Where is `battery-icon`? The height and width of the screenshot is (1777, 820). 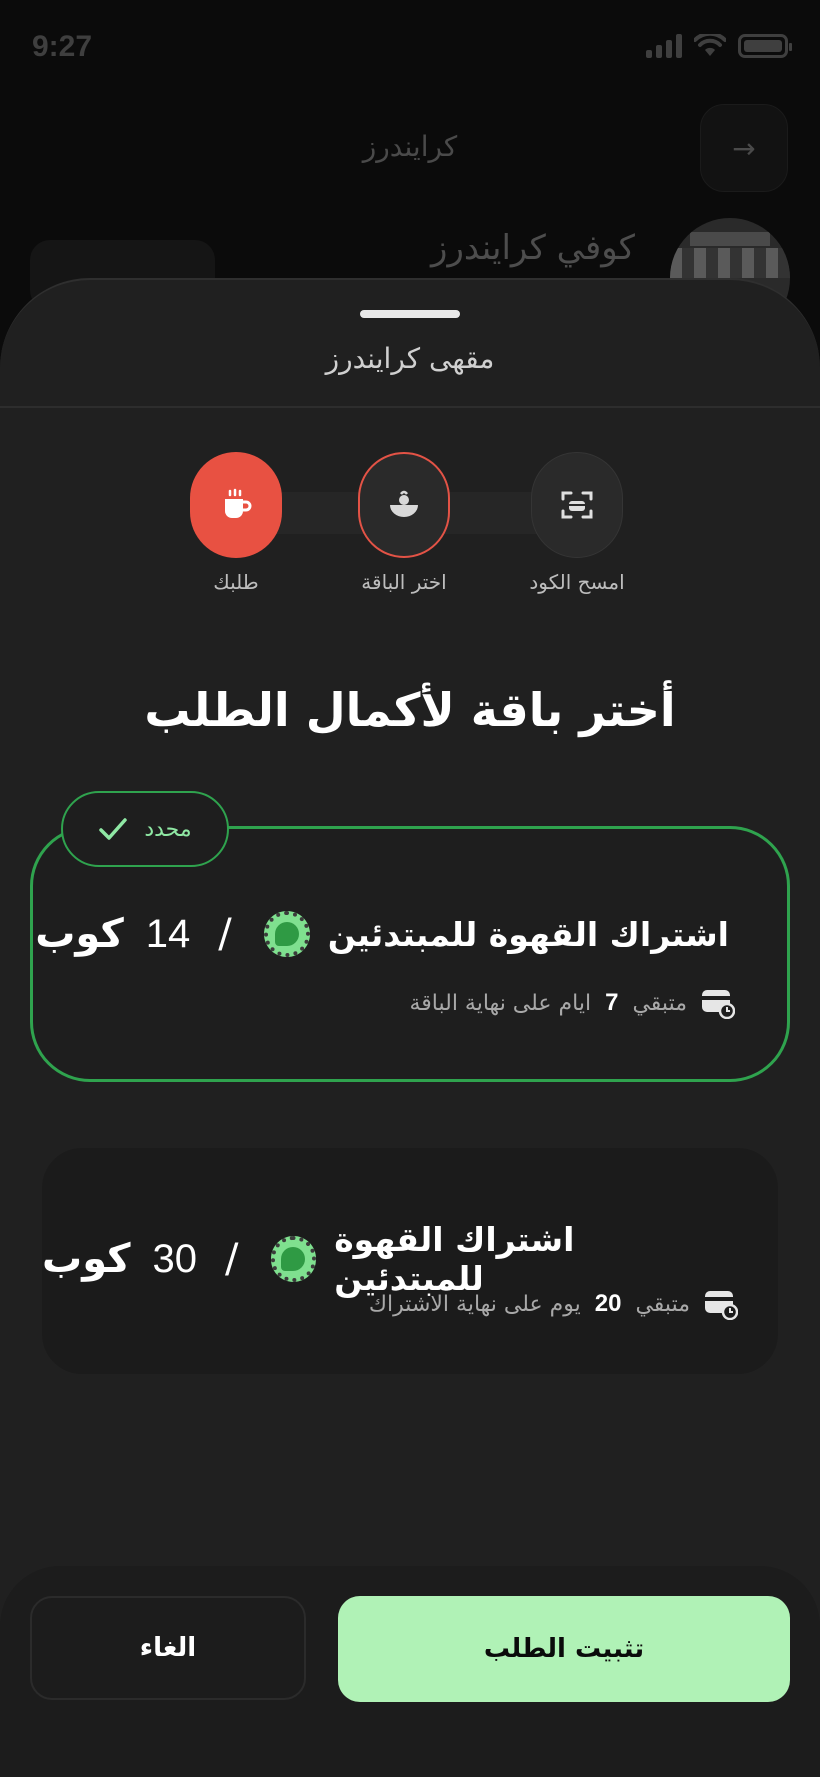
battery-icon is located at coordinates (765, 46).